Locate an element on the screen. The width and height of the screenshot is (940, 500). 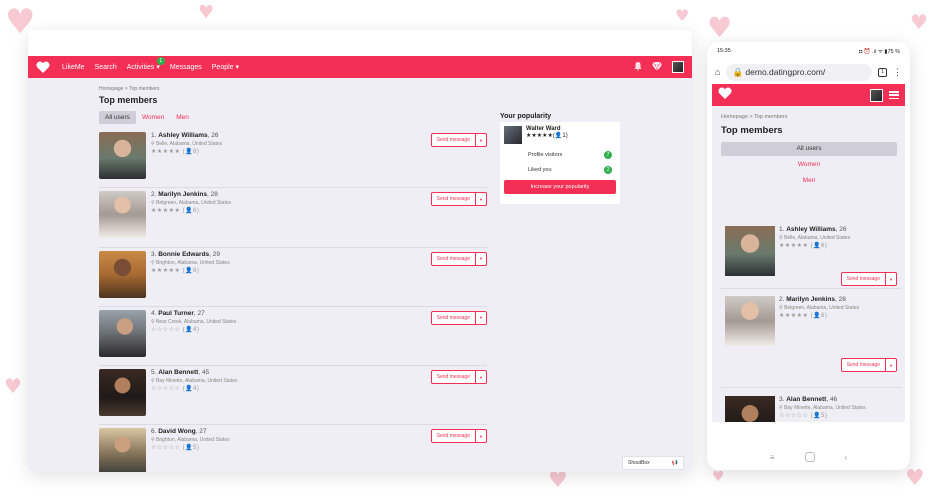
gender-tabs: All users Women Men is located at coordinates (809, 166).